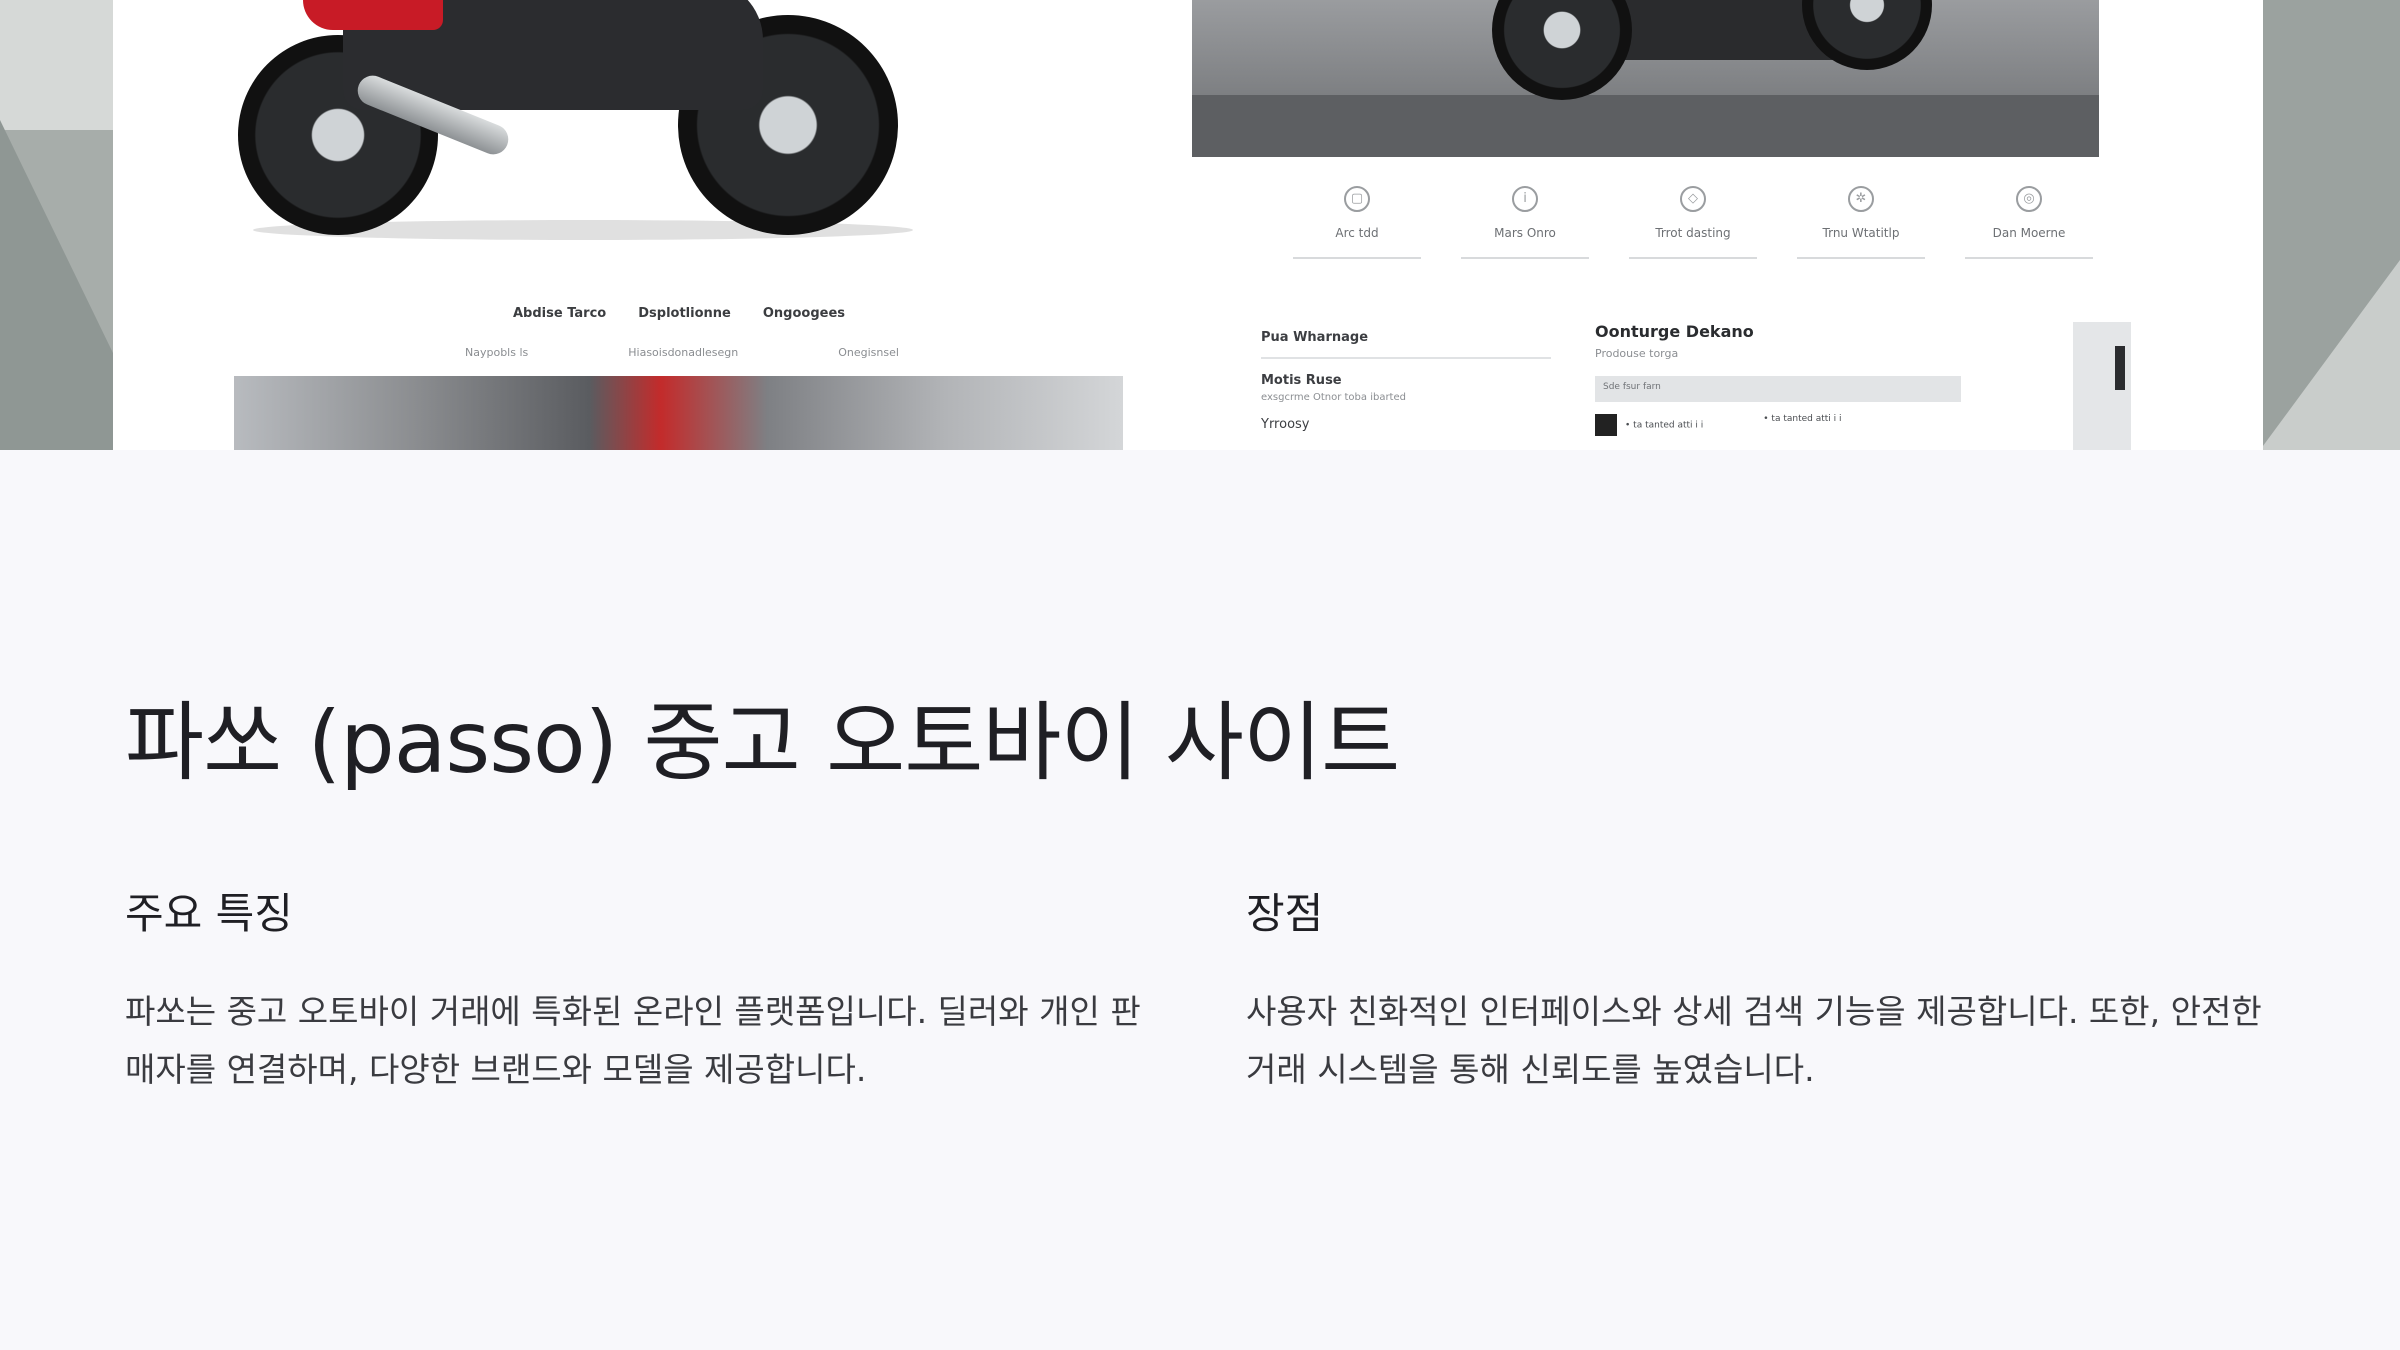  What do you see at coordinates (1645, 78) in the screenshot?
I see `road-motorcycle-photo` at bounding box center [1645, 78].